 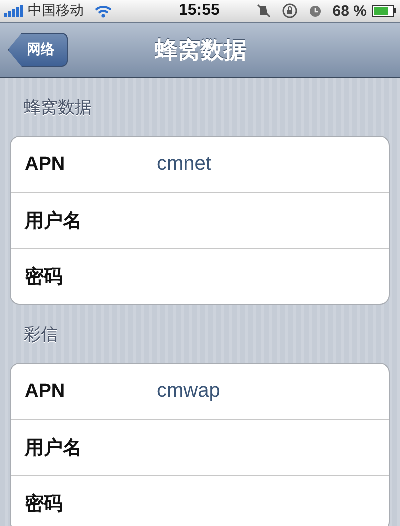 I want to click on alarm-icon, so click(x=315, y=11).